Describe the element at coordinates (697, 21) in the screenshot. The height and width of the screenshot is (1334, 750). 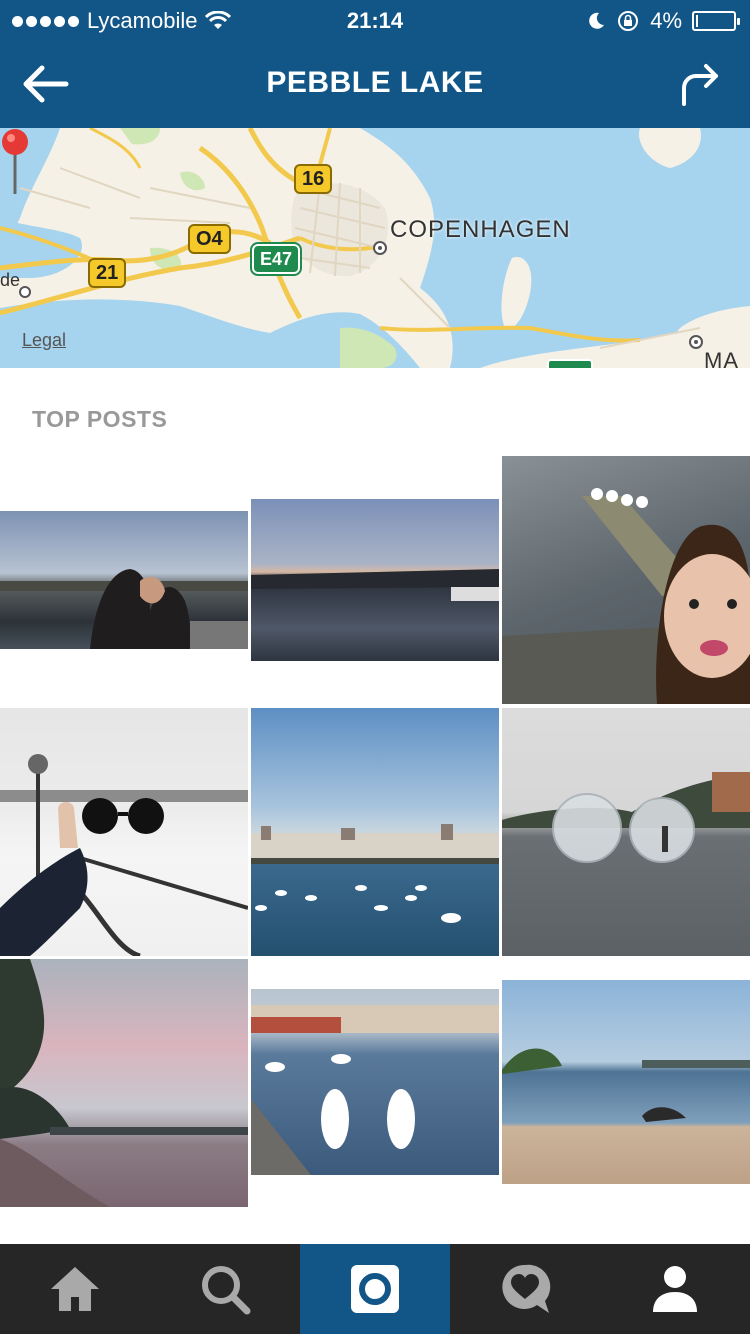
I see `battery-fill` at that location.